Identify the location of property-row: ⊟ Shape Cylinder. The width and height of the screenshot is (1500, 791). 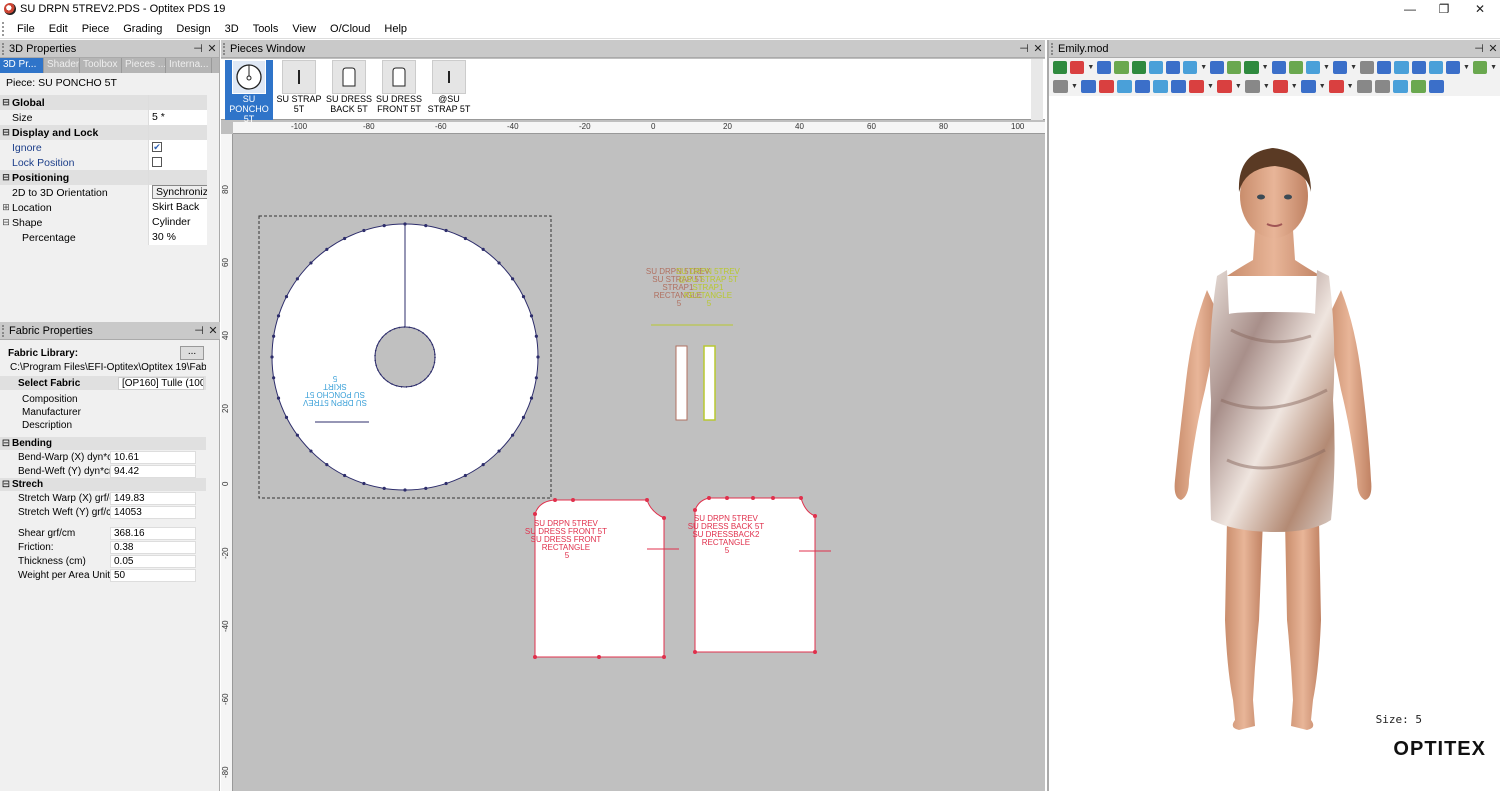
(103, 222).